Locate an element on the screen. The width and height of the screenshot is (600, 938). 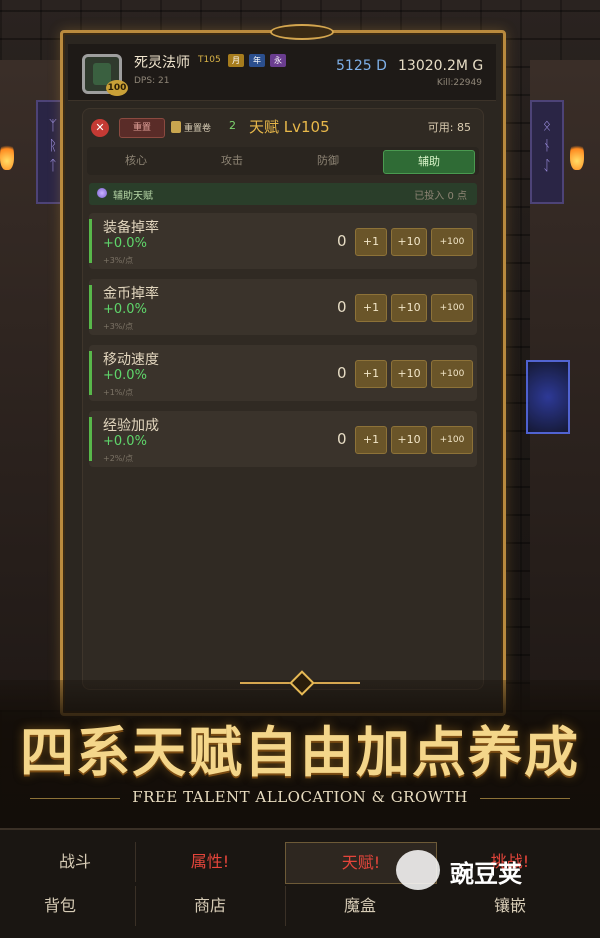
watermark: 豌豆荚 is located at coordinates (486, 871).